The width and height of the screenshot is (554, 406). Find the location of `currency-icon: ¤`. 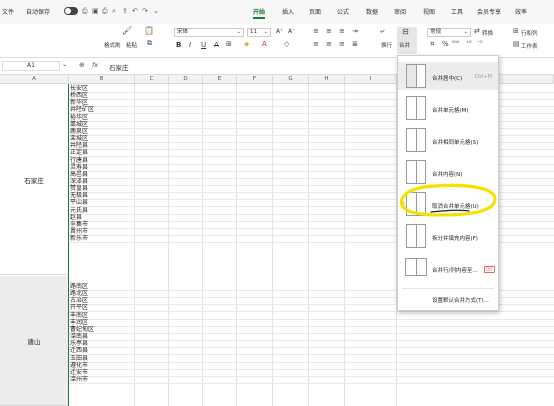

currency-icon: ¤ is located at coordinates (432, 44).